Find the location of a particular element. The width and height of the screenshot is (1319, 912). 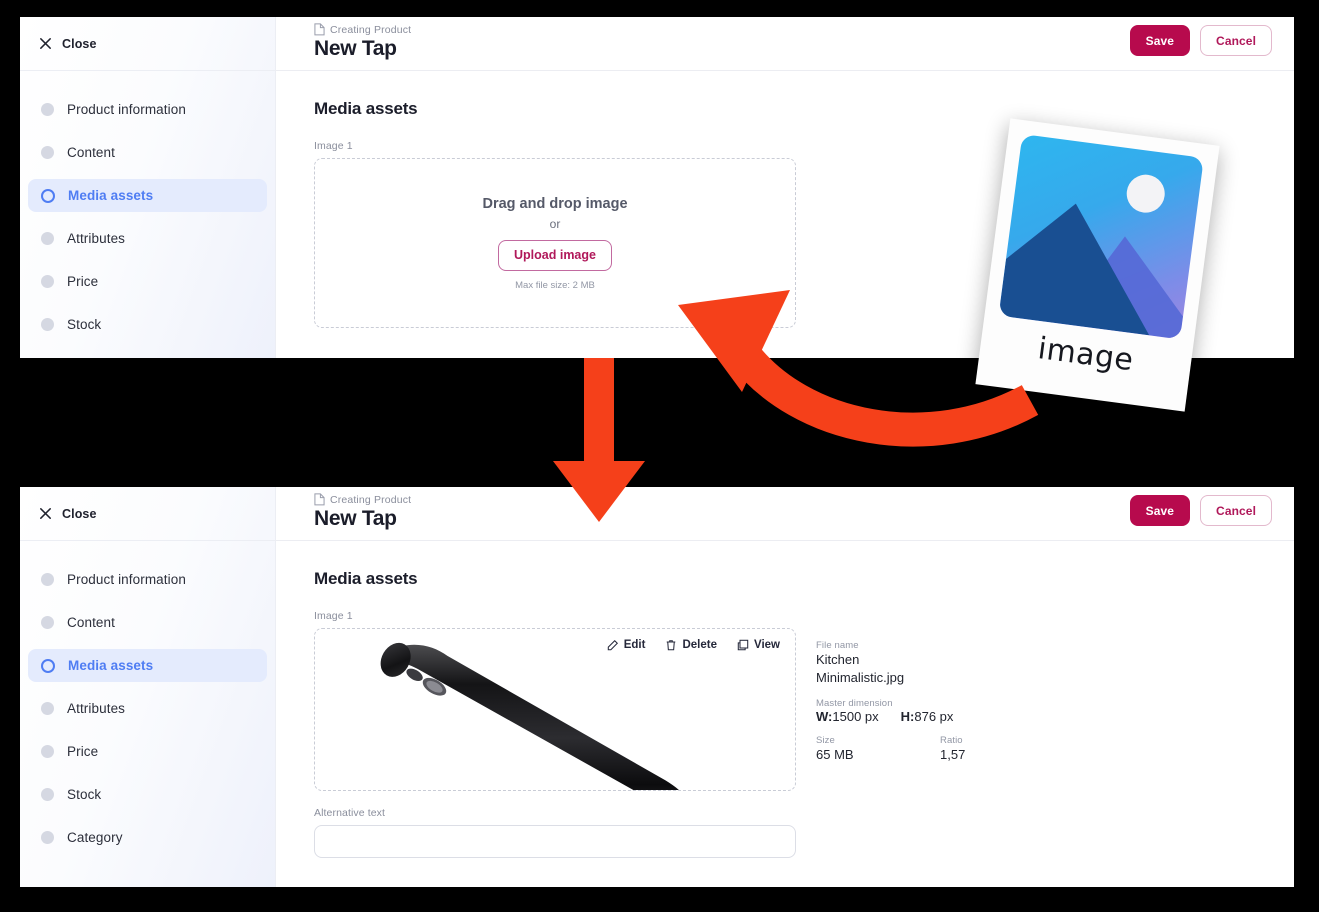

width-value: 1500 px is located at coordinates (855, 716).